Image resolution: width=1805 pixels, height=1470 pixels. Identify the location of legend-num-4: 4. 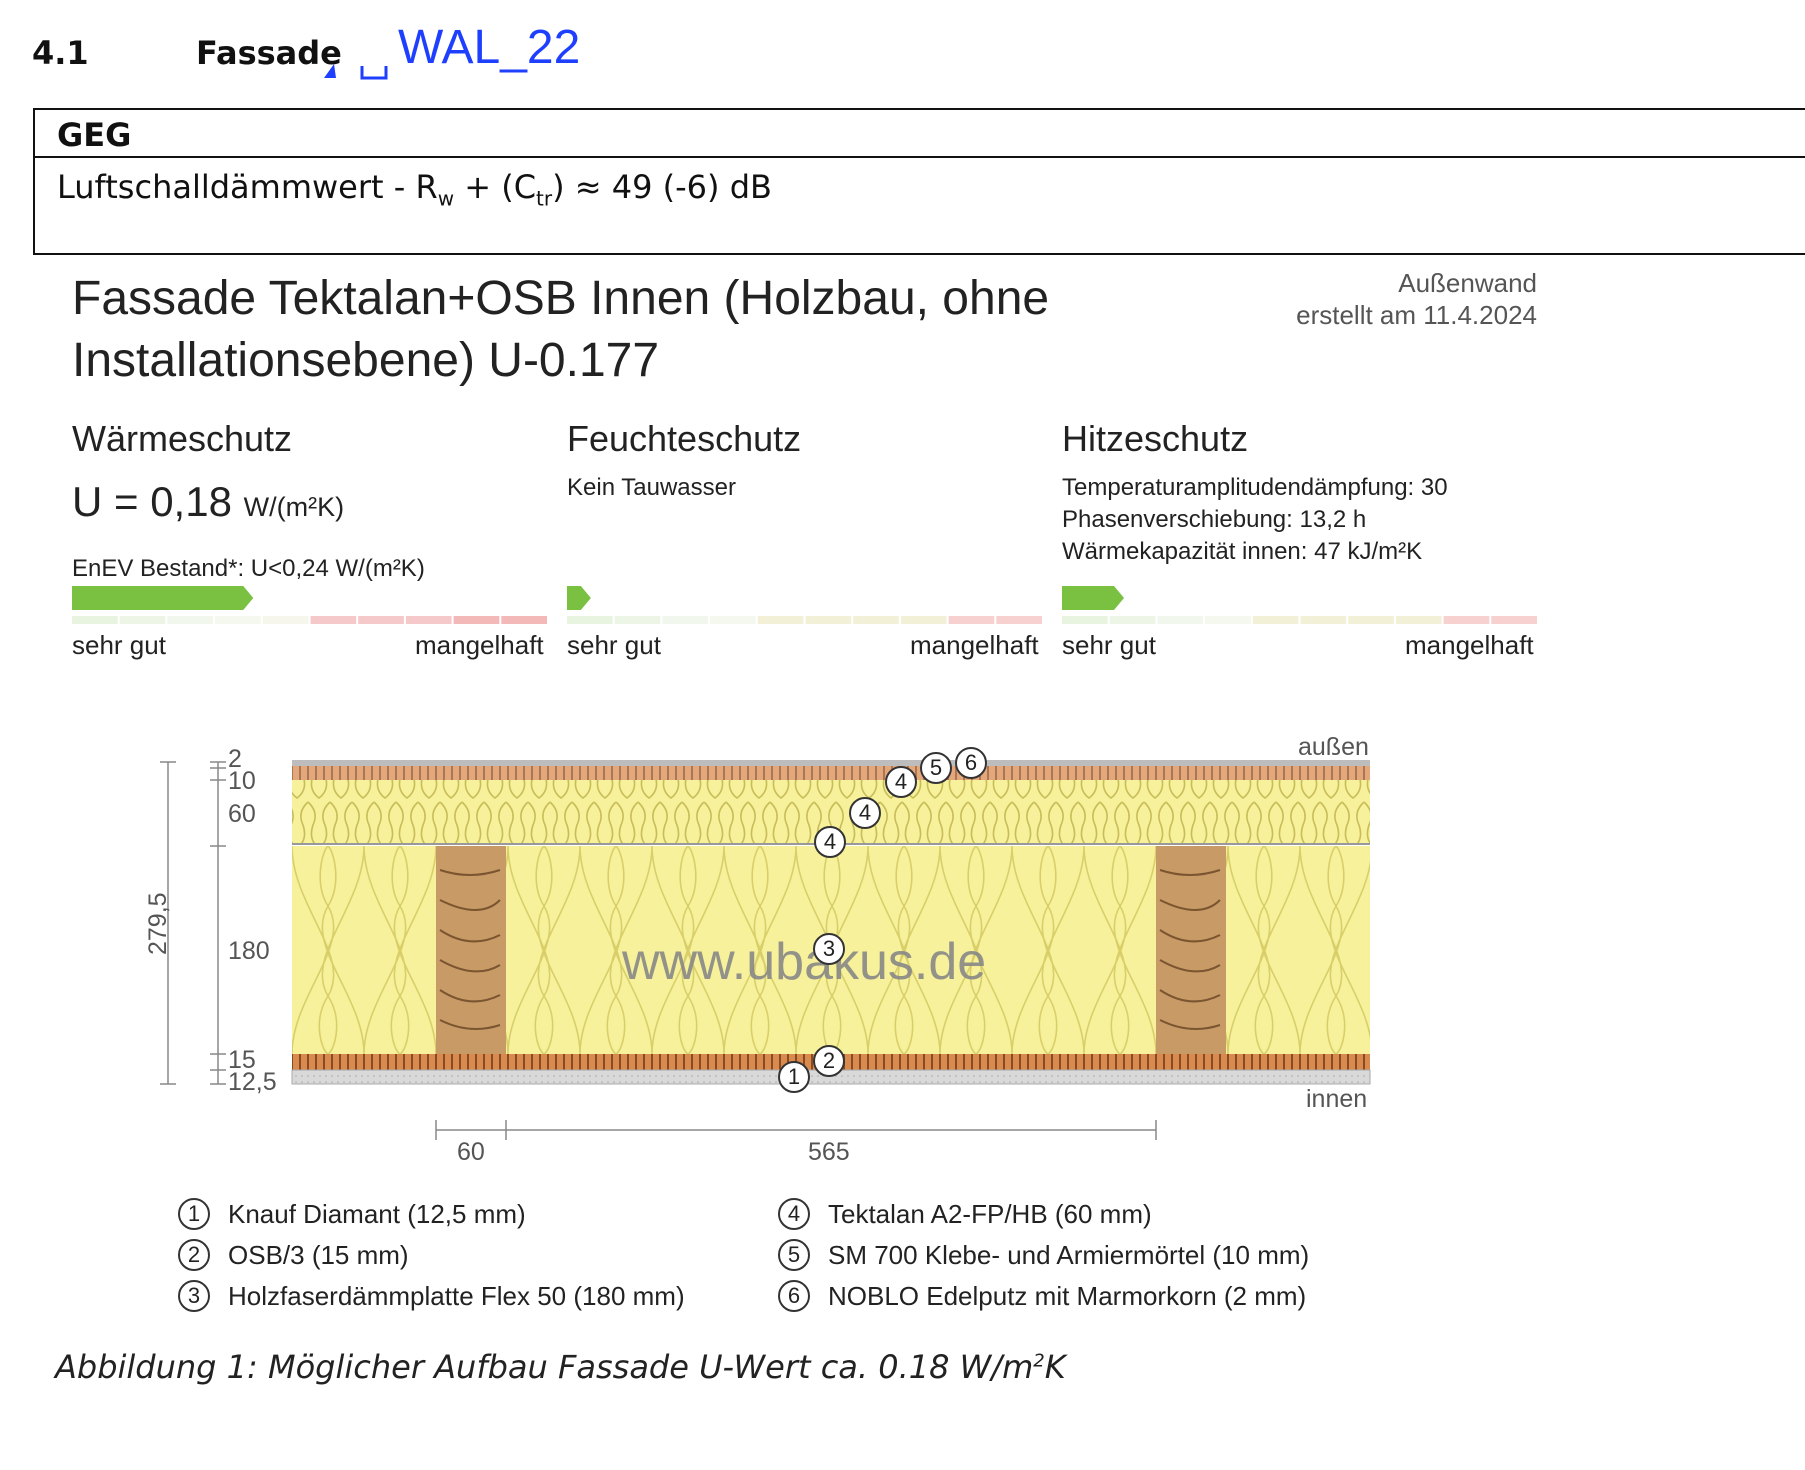
(794, 1214).